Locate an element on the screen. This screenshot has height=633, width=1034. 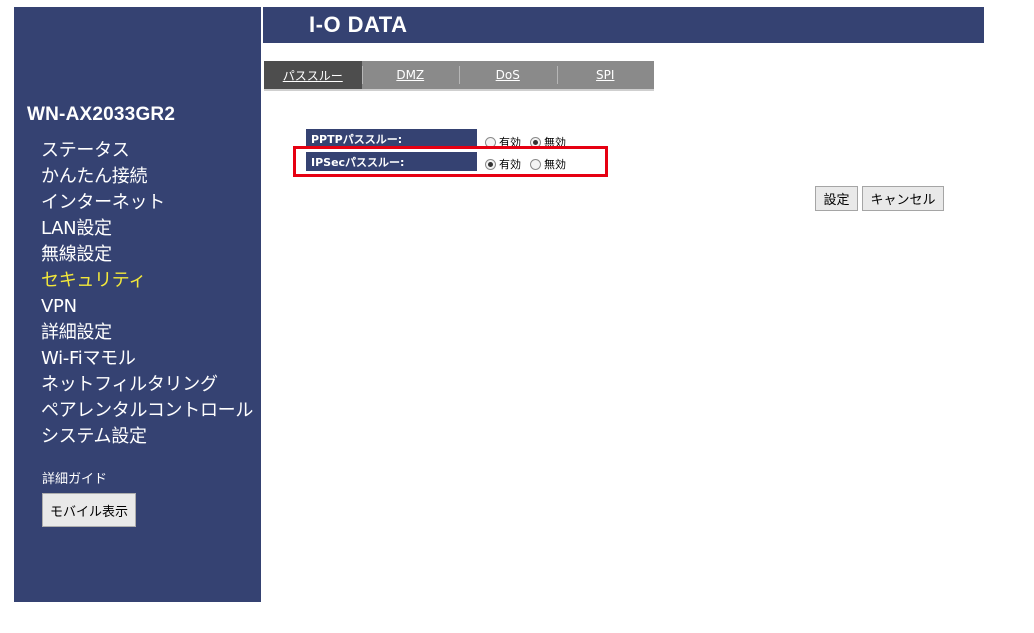
sidebar-item-lan: LAN設定 is located at coordinates (147, 229).